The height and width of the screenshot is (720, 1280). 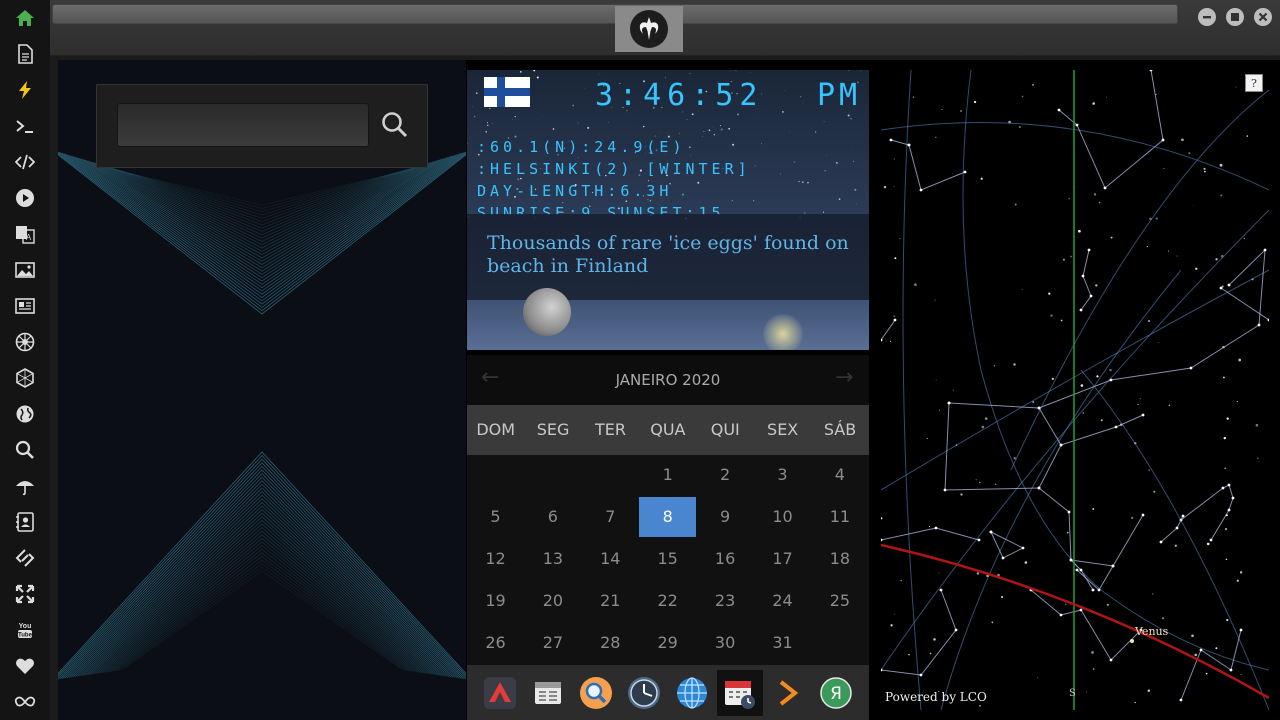 I want to click on calendar-day: 14, so click(x=610, y=559).